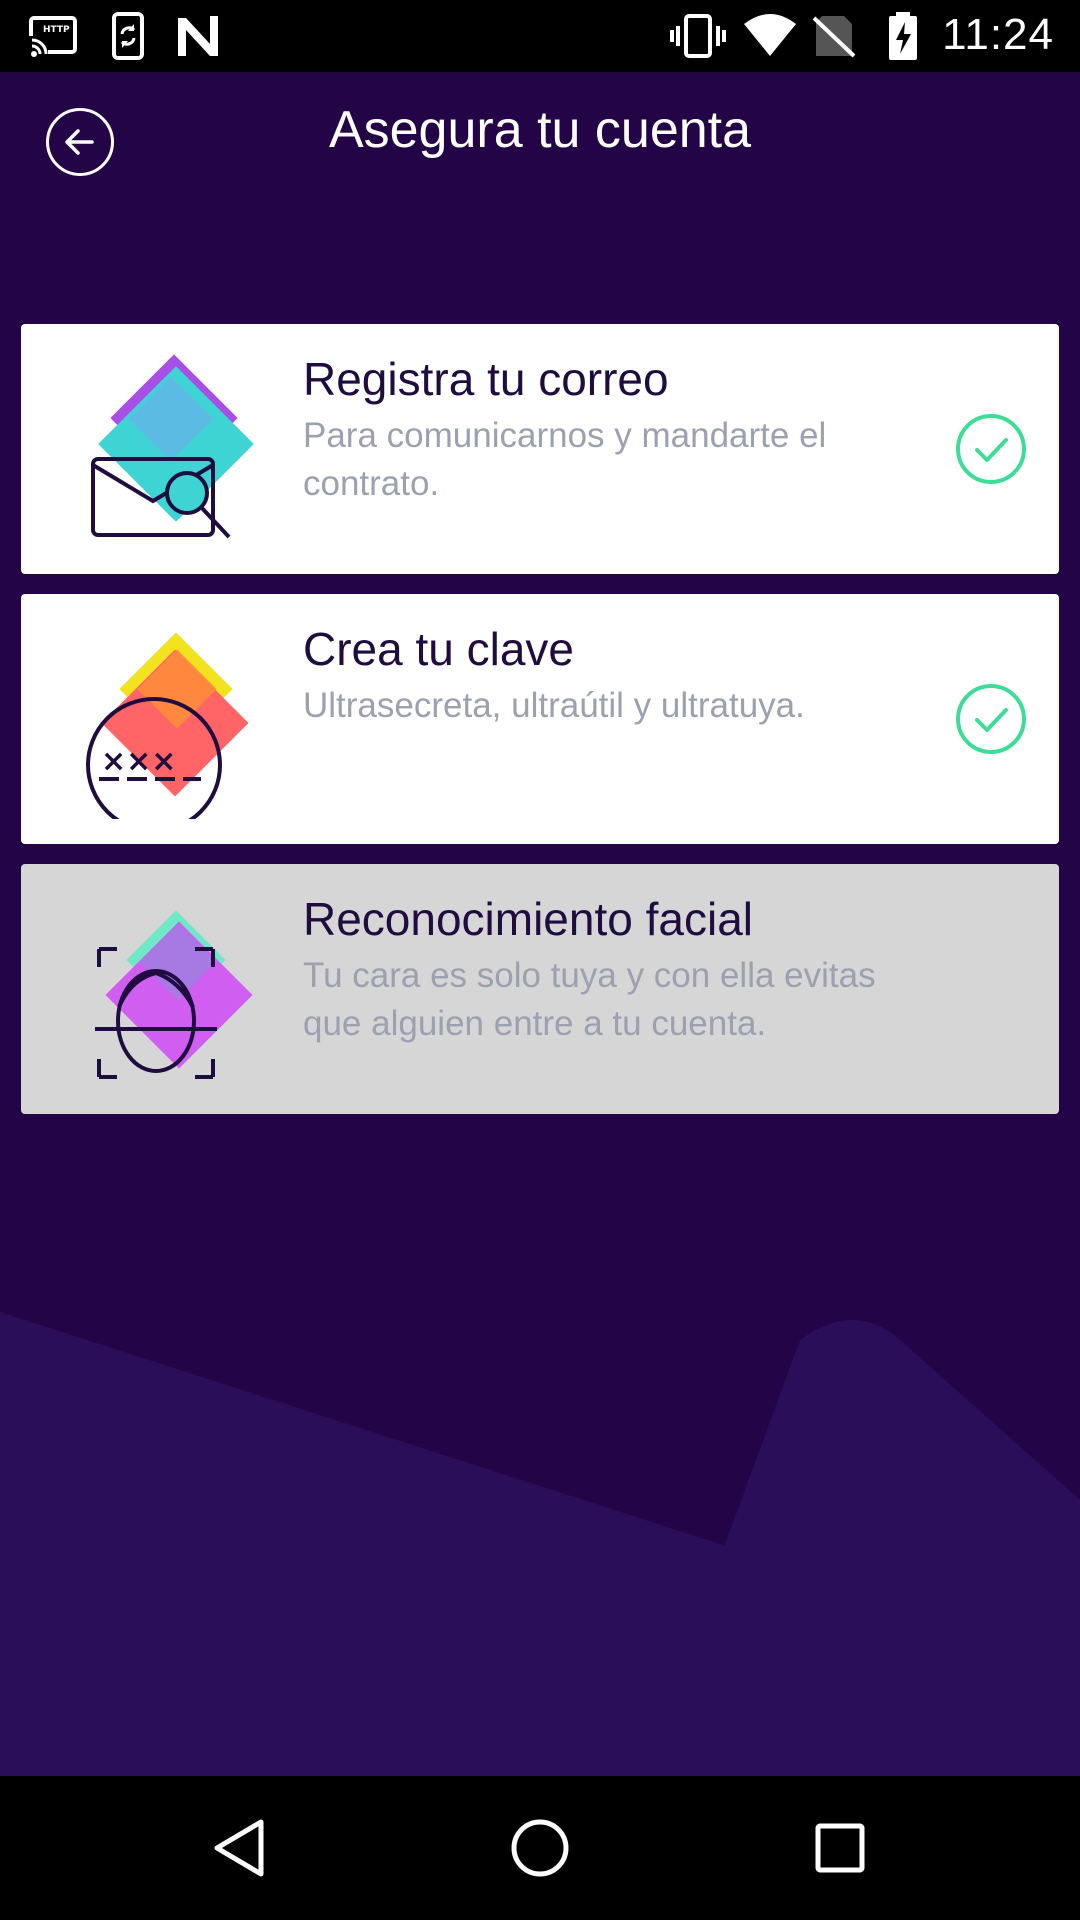 The height and width of the screenshot is (1920, 1080). What do you see at coordinates (167, 725) in the screenshot?
I see `password-icon: ×××` at bounding box center [167, 725].